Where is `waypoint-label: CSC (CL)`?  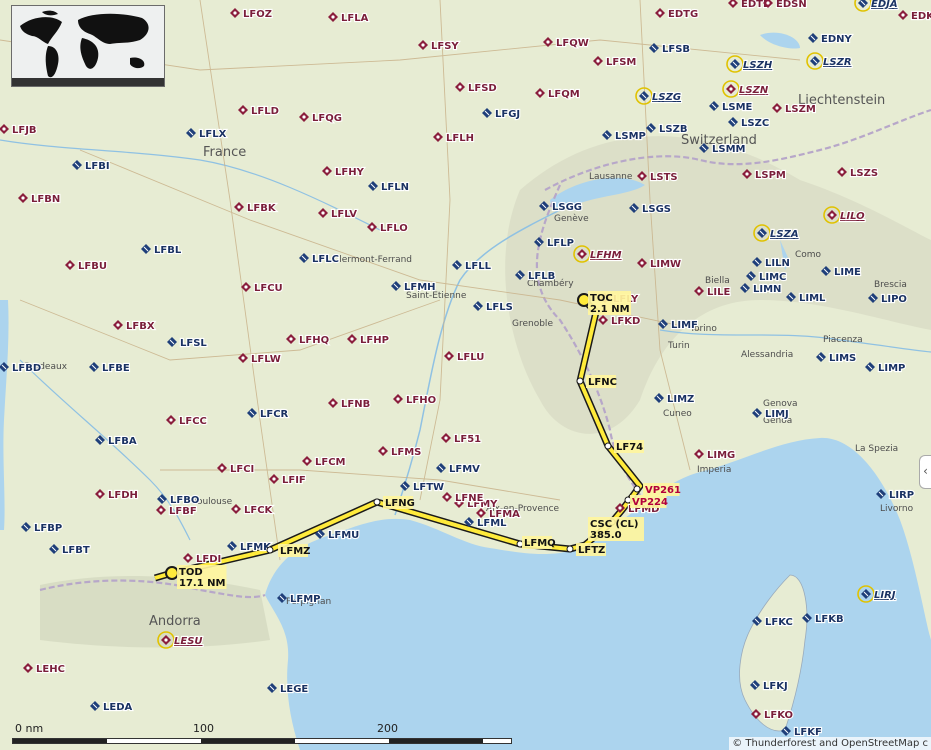 waypoint-label: CSC (CL) is located at coordinates (614, 524).